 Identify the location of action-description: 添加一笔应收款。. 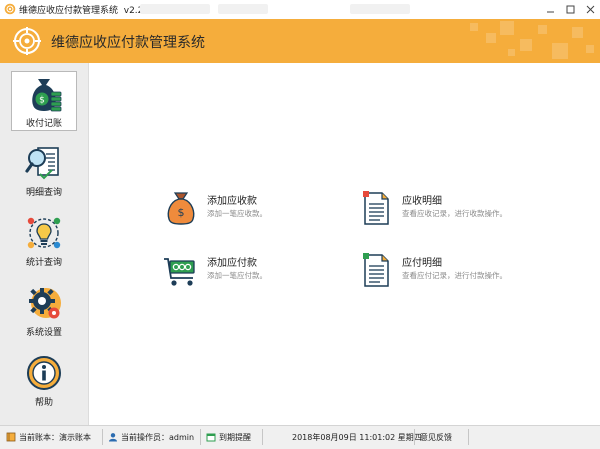
(237, 213).